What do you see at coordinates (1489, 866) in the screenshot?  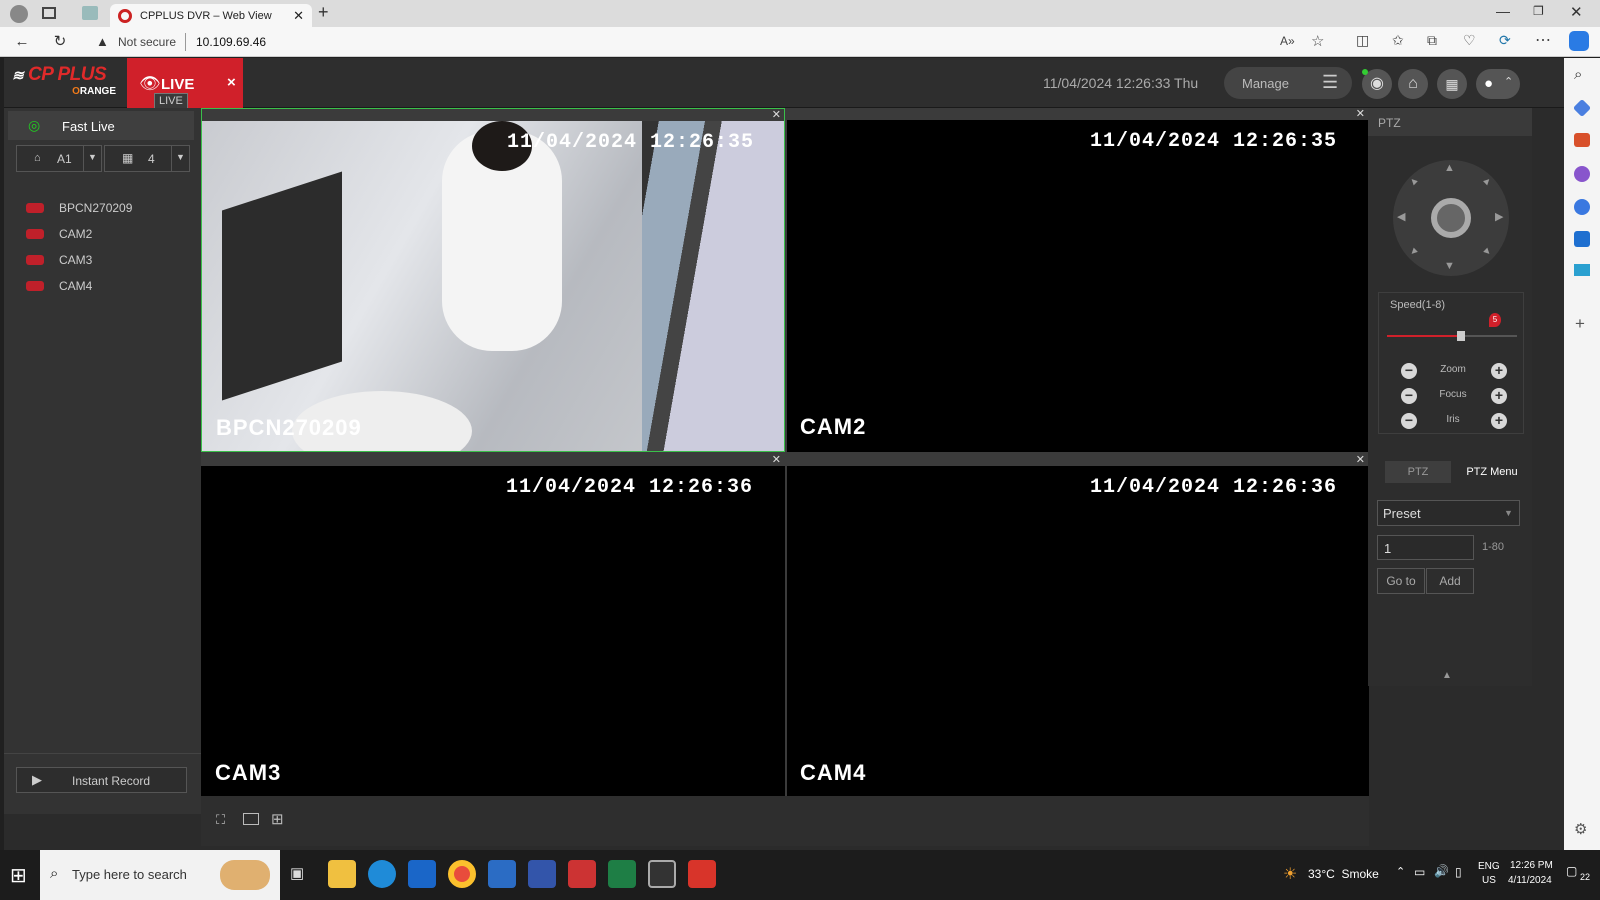 I see `language-indicator: ENG` at bounding box center [1489, 866].